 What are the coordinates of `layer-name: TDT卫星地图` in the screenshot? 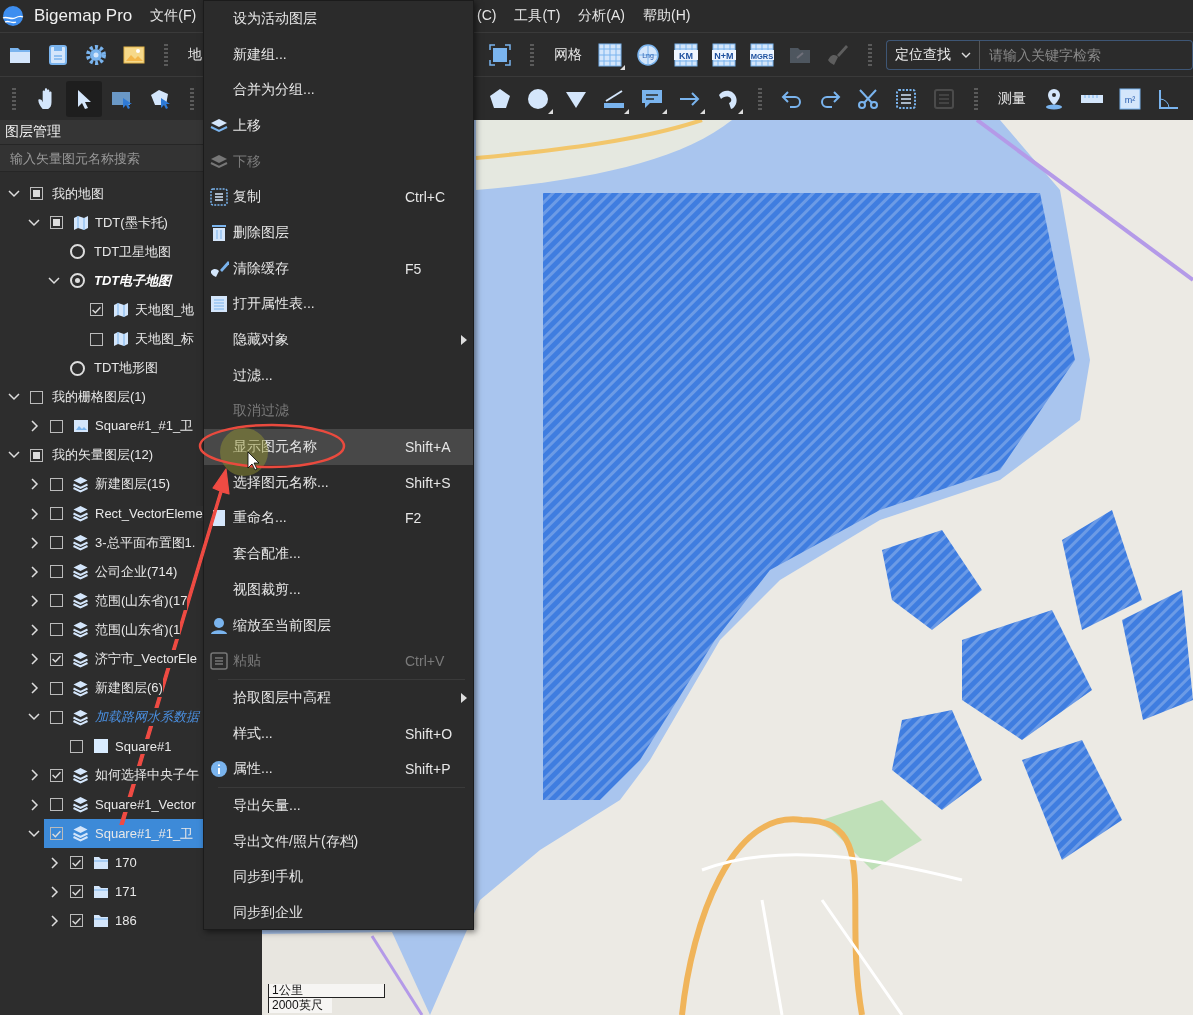 It's located at (133, 251).